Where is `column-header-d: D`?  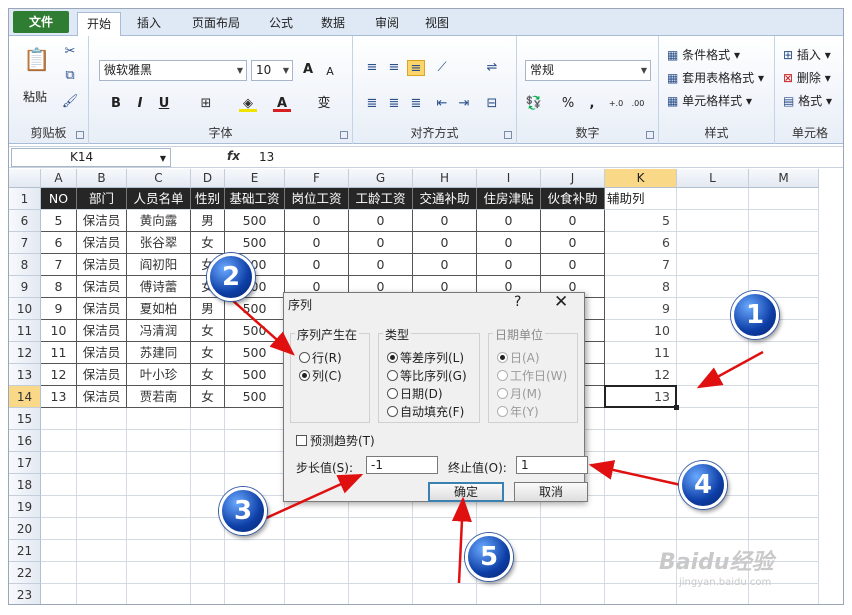
column-header-d: D is located at coordinates (208, 178).